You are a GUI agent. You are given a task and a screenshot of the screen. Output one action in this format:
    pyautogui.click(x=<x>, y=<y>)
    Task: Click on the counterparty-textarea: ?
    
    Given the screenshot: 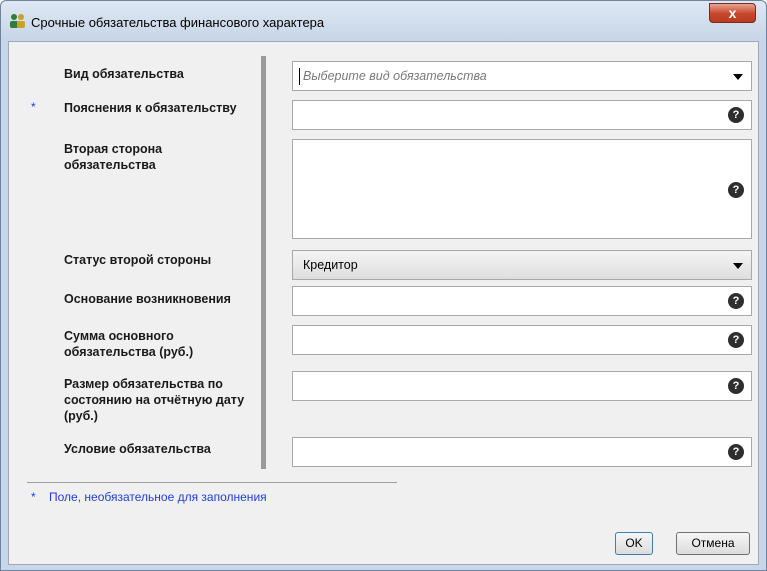 What is the action you would take?
    pyautogui.click(x=522, y=189)
    